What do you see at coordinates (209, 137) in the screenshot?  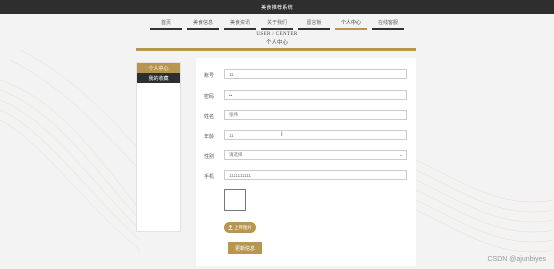 I see `age-label: 年龄` at bounding box center [209, 137].